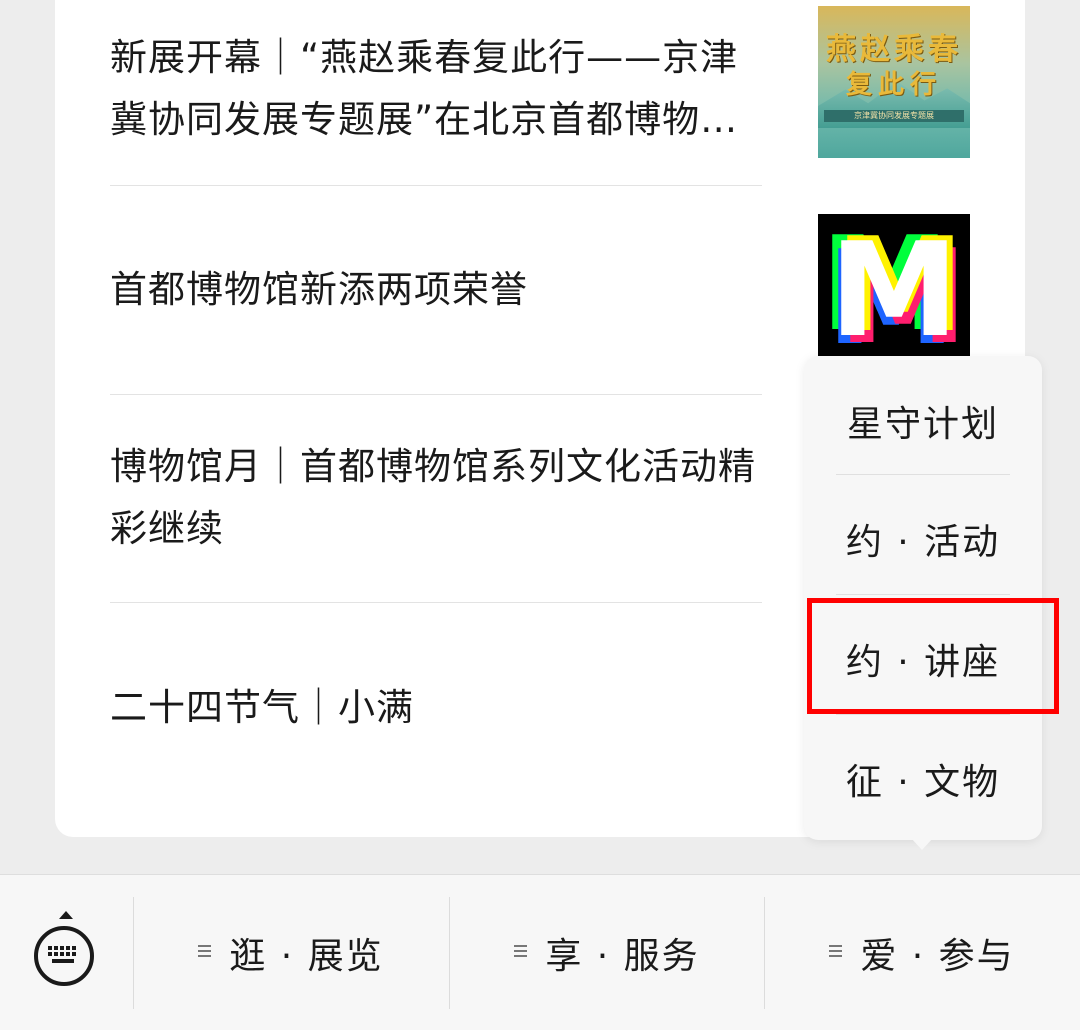  What do you see at coordinates (923, 421) in the screenshot?
I see `popup-item-xingshou: 星守计划` at bounding box center [923, 421].